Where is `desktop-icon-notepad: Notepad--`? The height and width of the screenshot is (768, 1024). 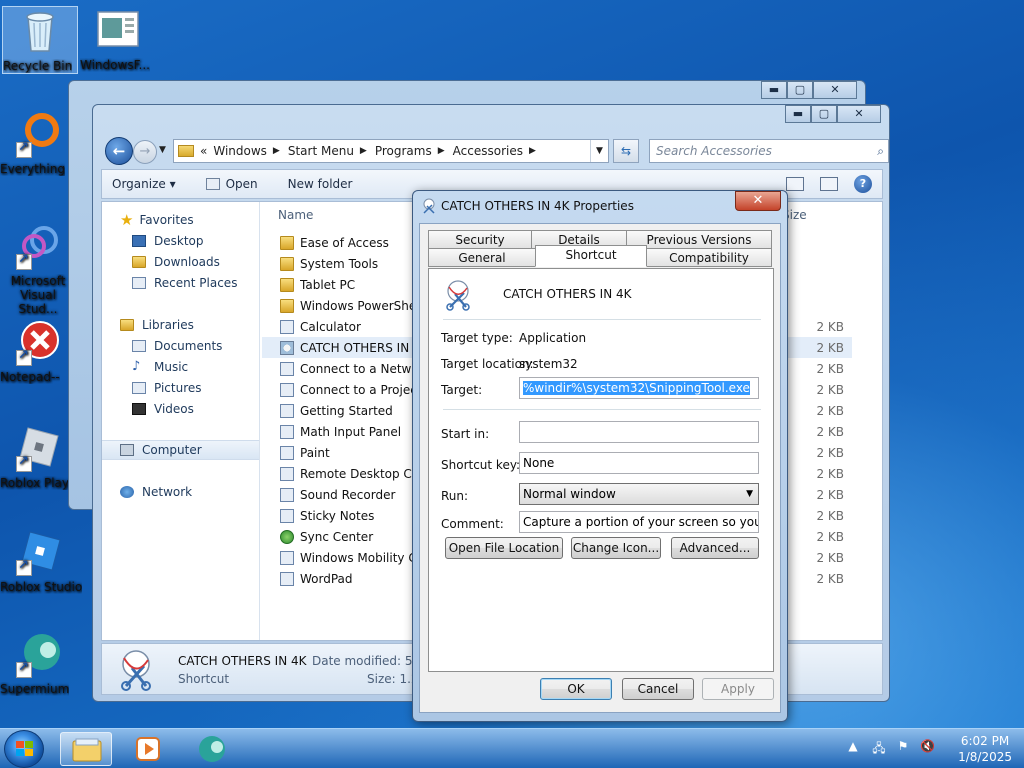
desktop-icon-notepad: Notepad-- is located at coordinates (38, 351).